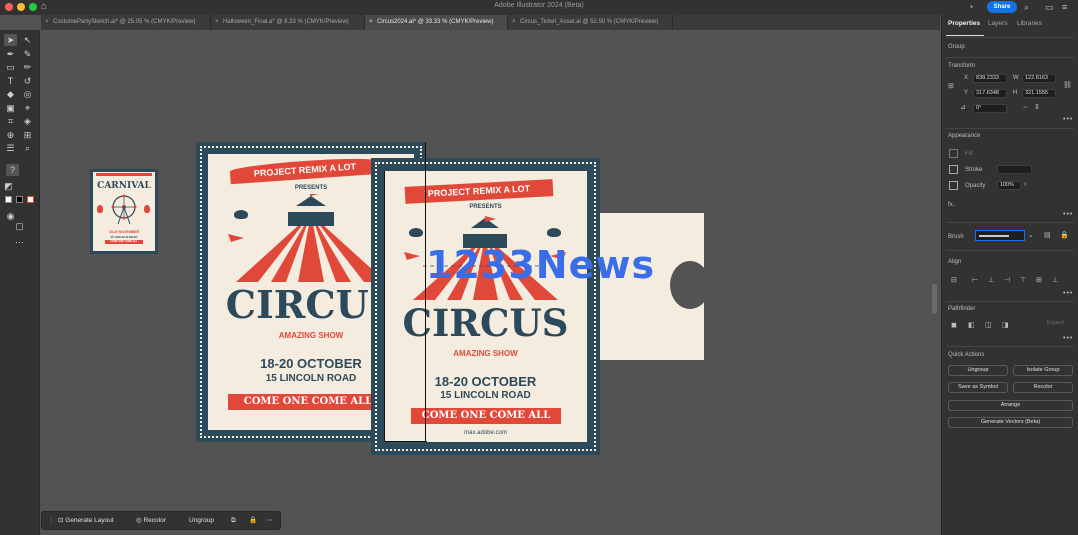 This screenshot has height=535, width=1078. What do you see at coordinates (1068, 119) in the screenshot?
I see `transform-more-icon: •••` at bounding box center [1068, 119].